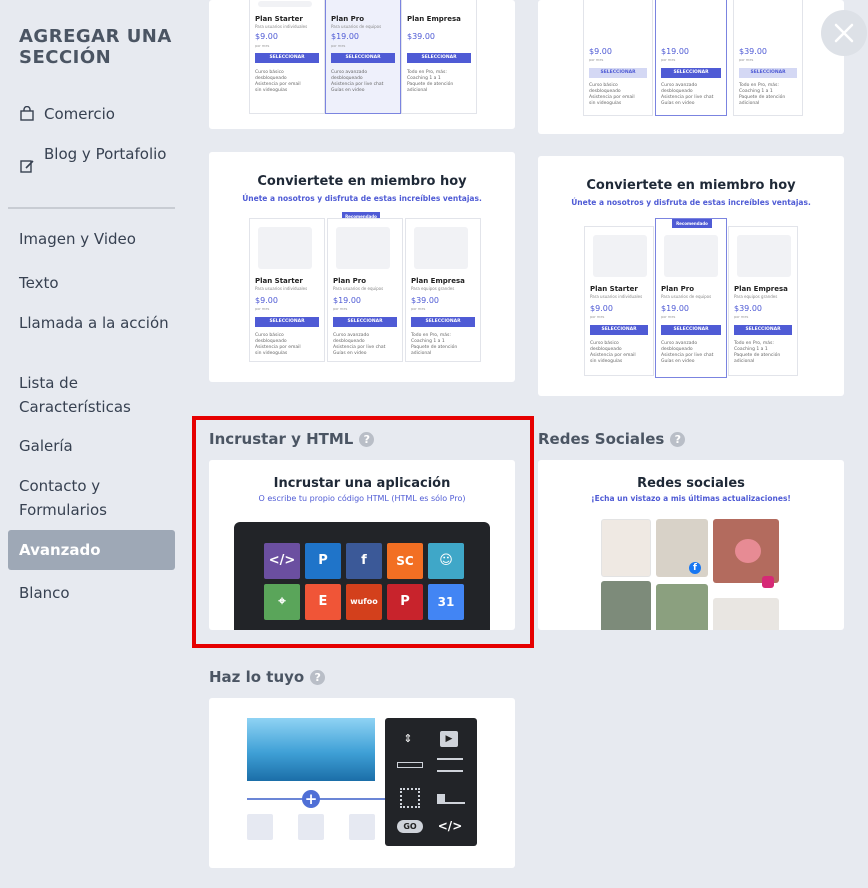 This screenshot has height=888, width=868. Describe the element at coordinates (434, 19) in the screenshot. I see `plan-name: Plan Empresa` at that location.